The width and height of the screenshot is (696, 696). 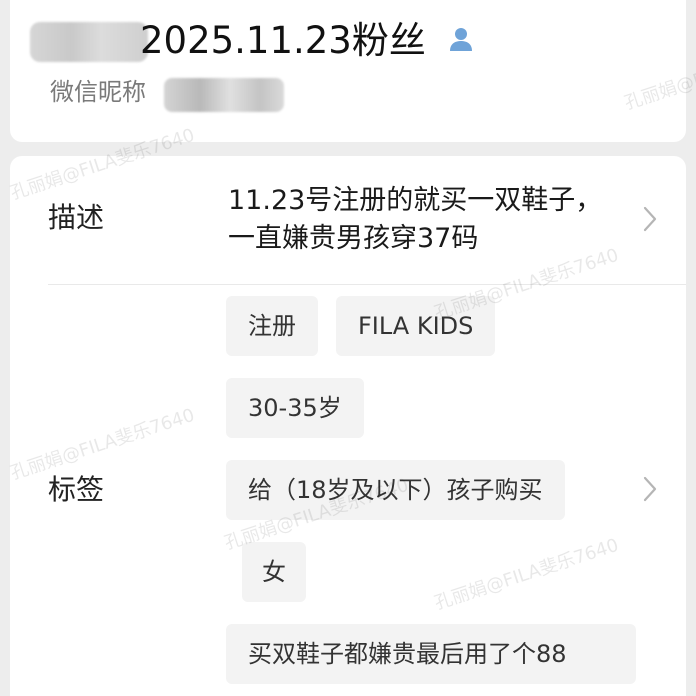 I want to click on tags-label: 标签, so click(x=76, y=489).